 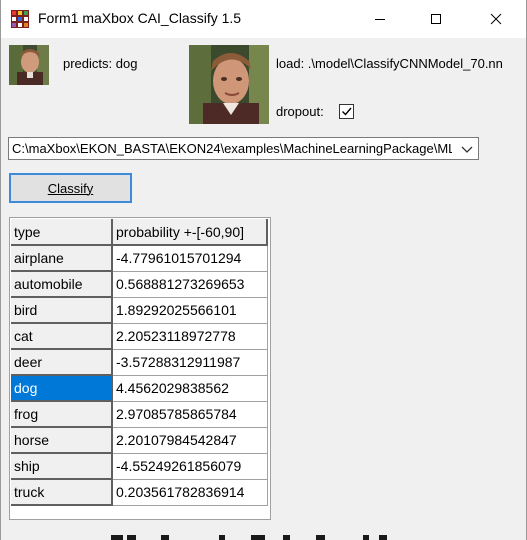 I want to click on table-row: horse 2.20107984542847, so click(x=139, y=440).